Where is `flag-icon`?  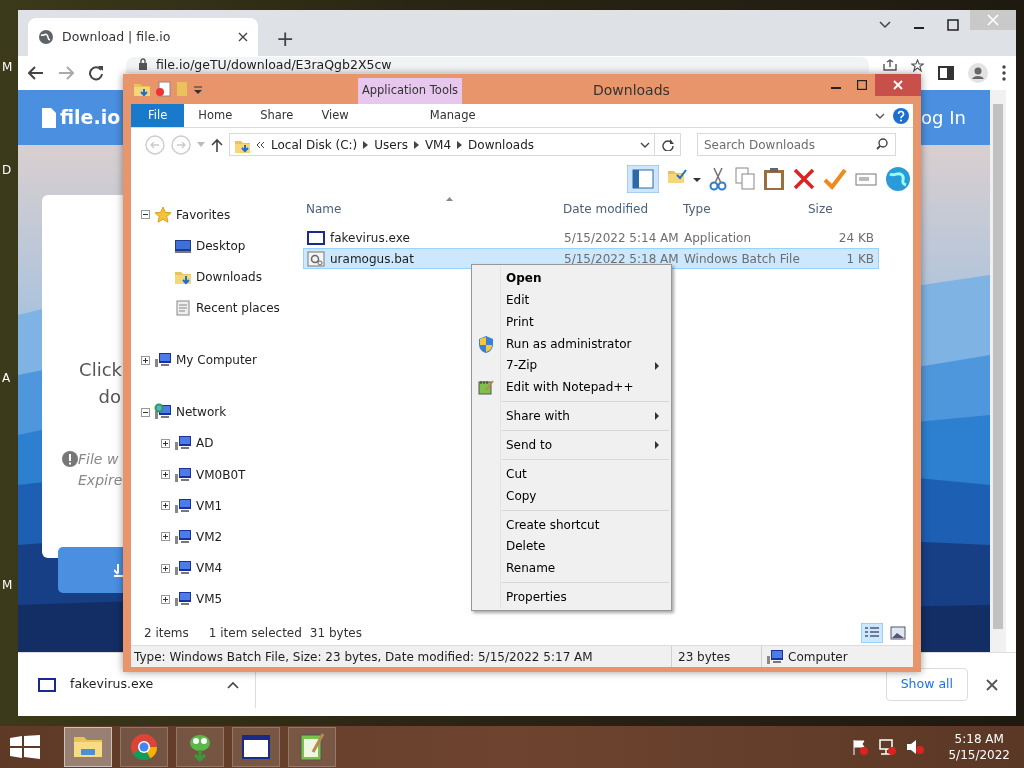 flag-icon is located at coordinates (860, 747).